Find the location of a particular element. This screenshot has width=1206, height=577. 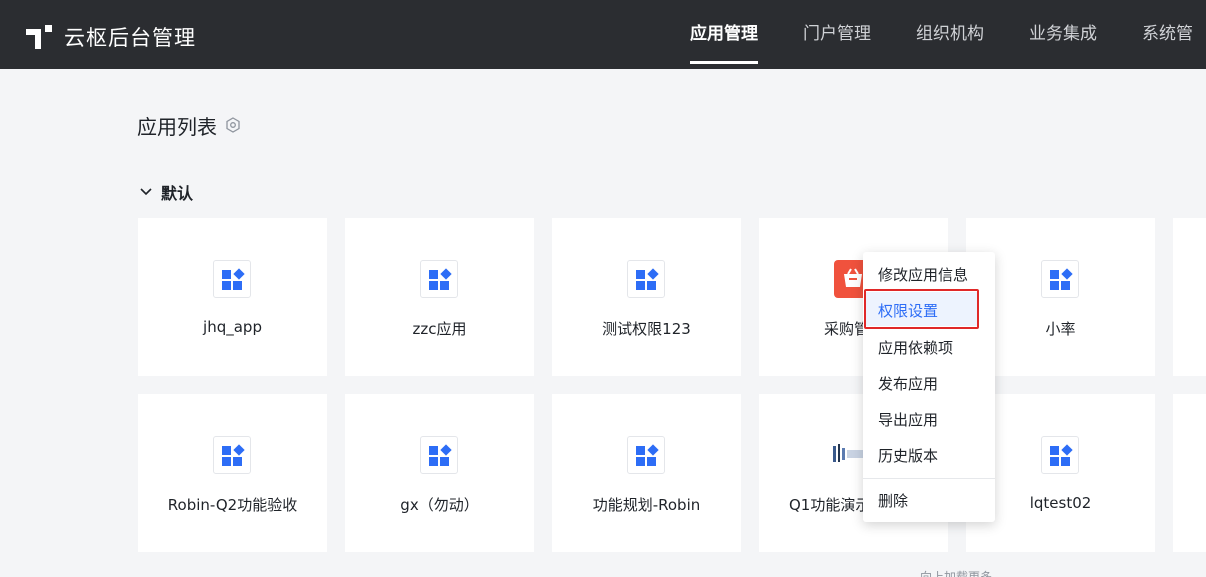

highlight-box is located at coordinates (921, 309).